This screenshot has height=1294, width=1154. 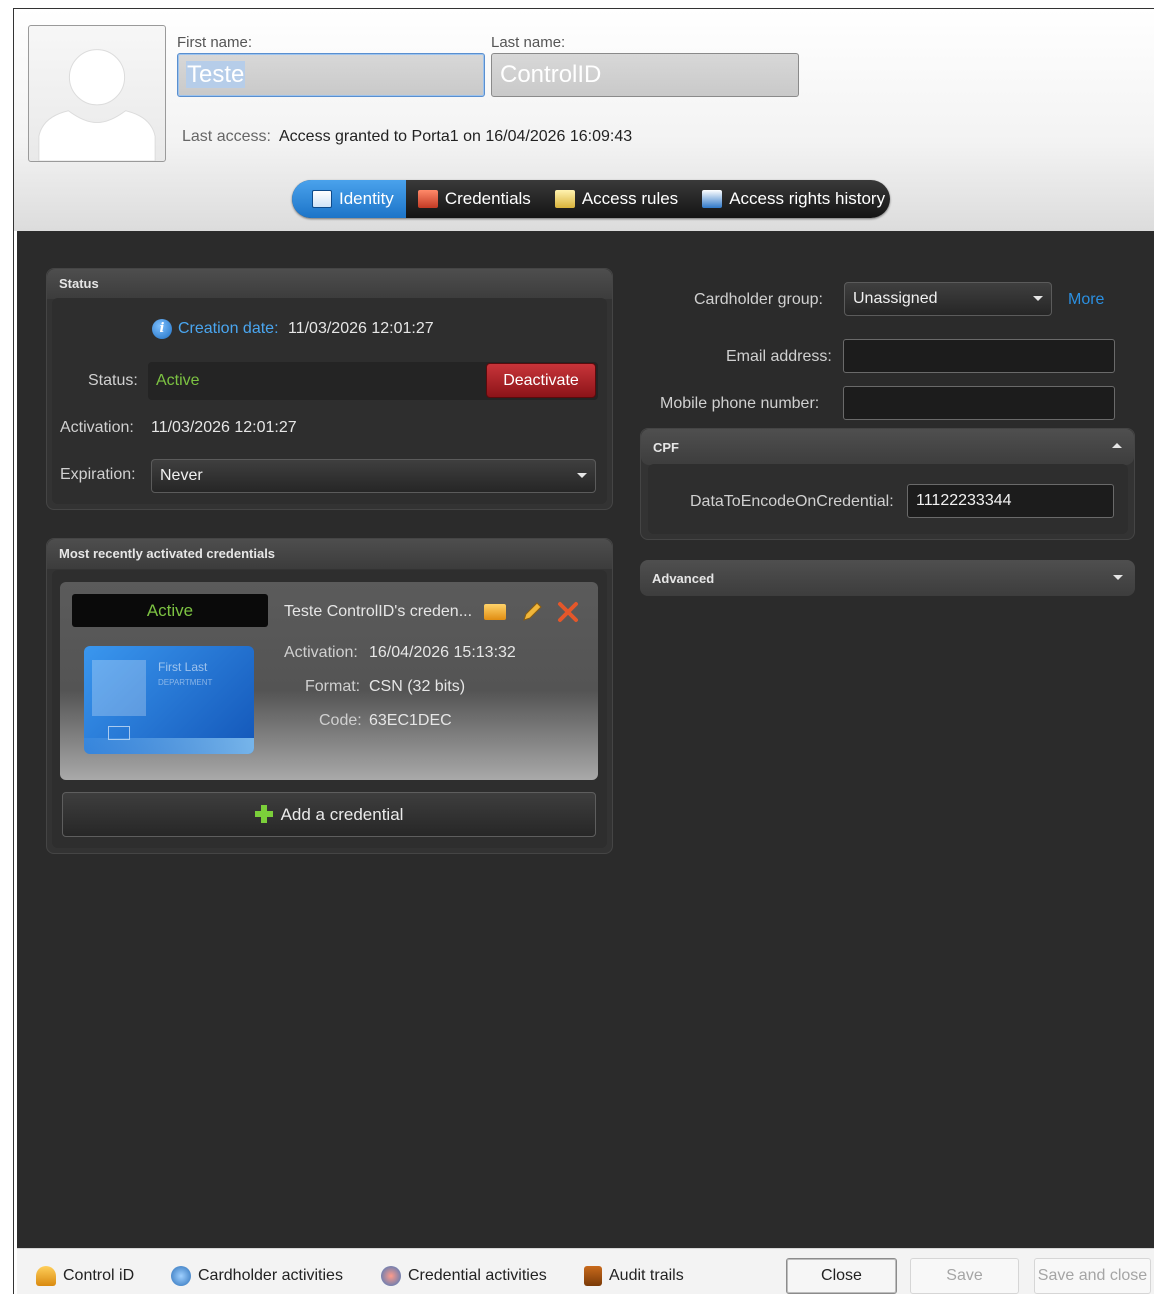 What do you see at coordinates (792, 501) in the screenshot?
I see `cpf-field-label: DataToEncodeOnCredential:` at bounding box center [792, 501].